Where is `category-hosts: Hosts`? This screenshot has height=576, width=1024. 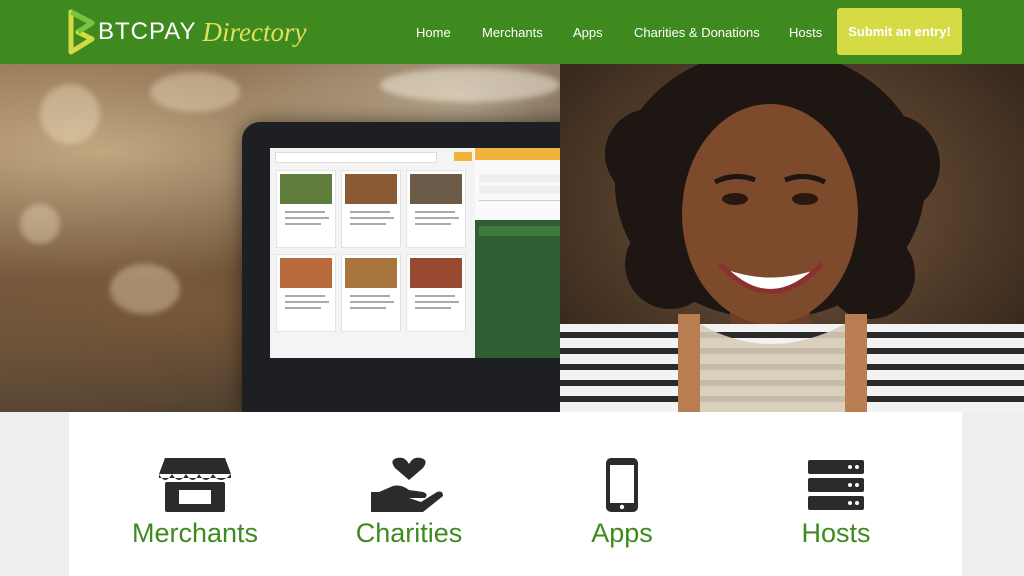
category-hosts: Hosts is located at coordinates (836, 494).